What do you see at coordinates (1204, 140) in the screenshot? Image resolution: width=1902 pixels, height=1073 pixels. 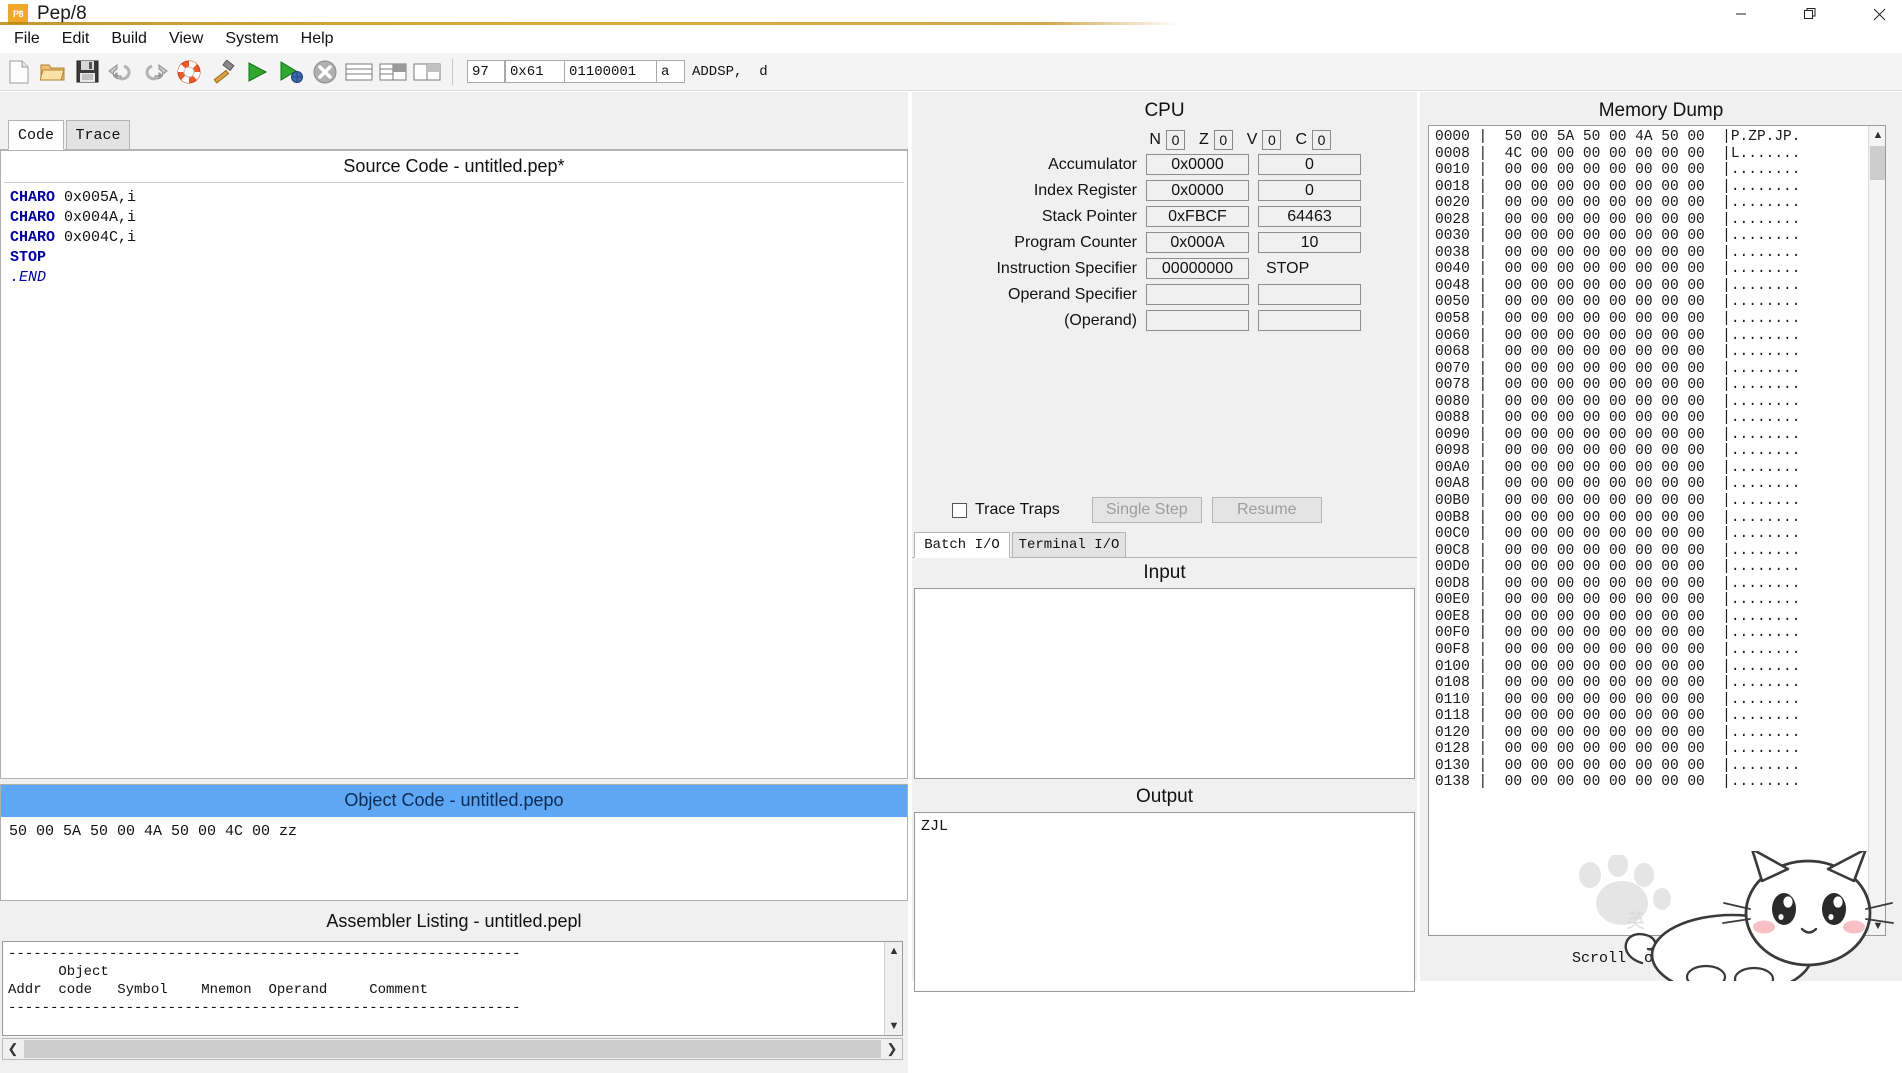 I see `flag-z-label: Z` at bounding box center [1204, 140].